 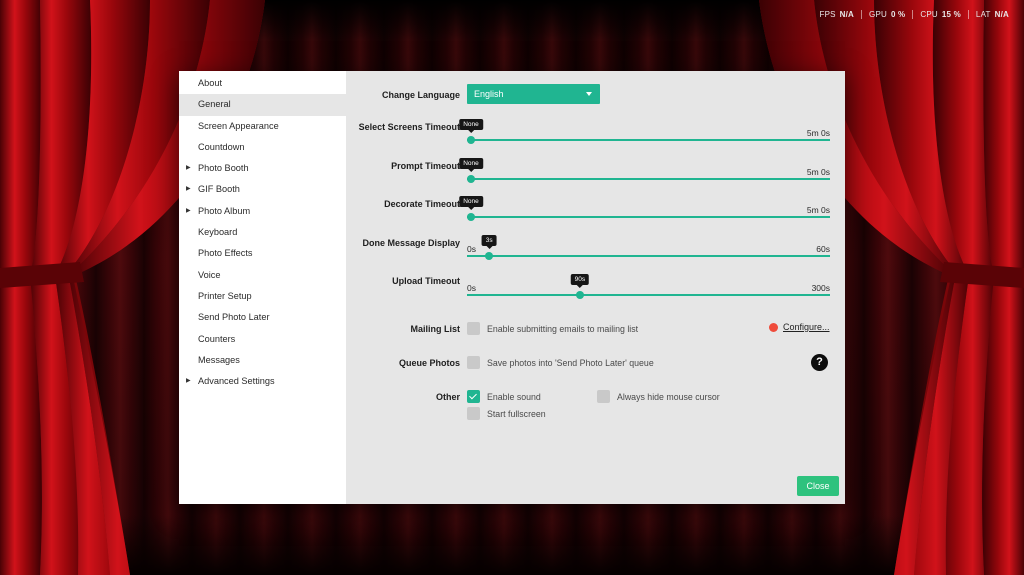 I want to click on sidebar-item-messages: Messages, so click(x=262, y=360).